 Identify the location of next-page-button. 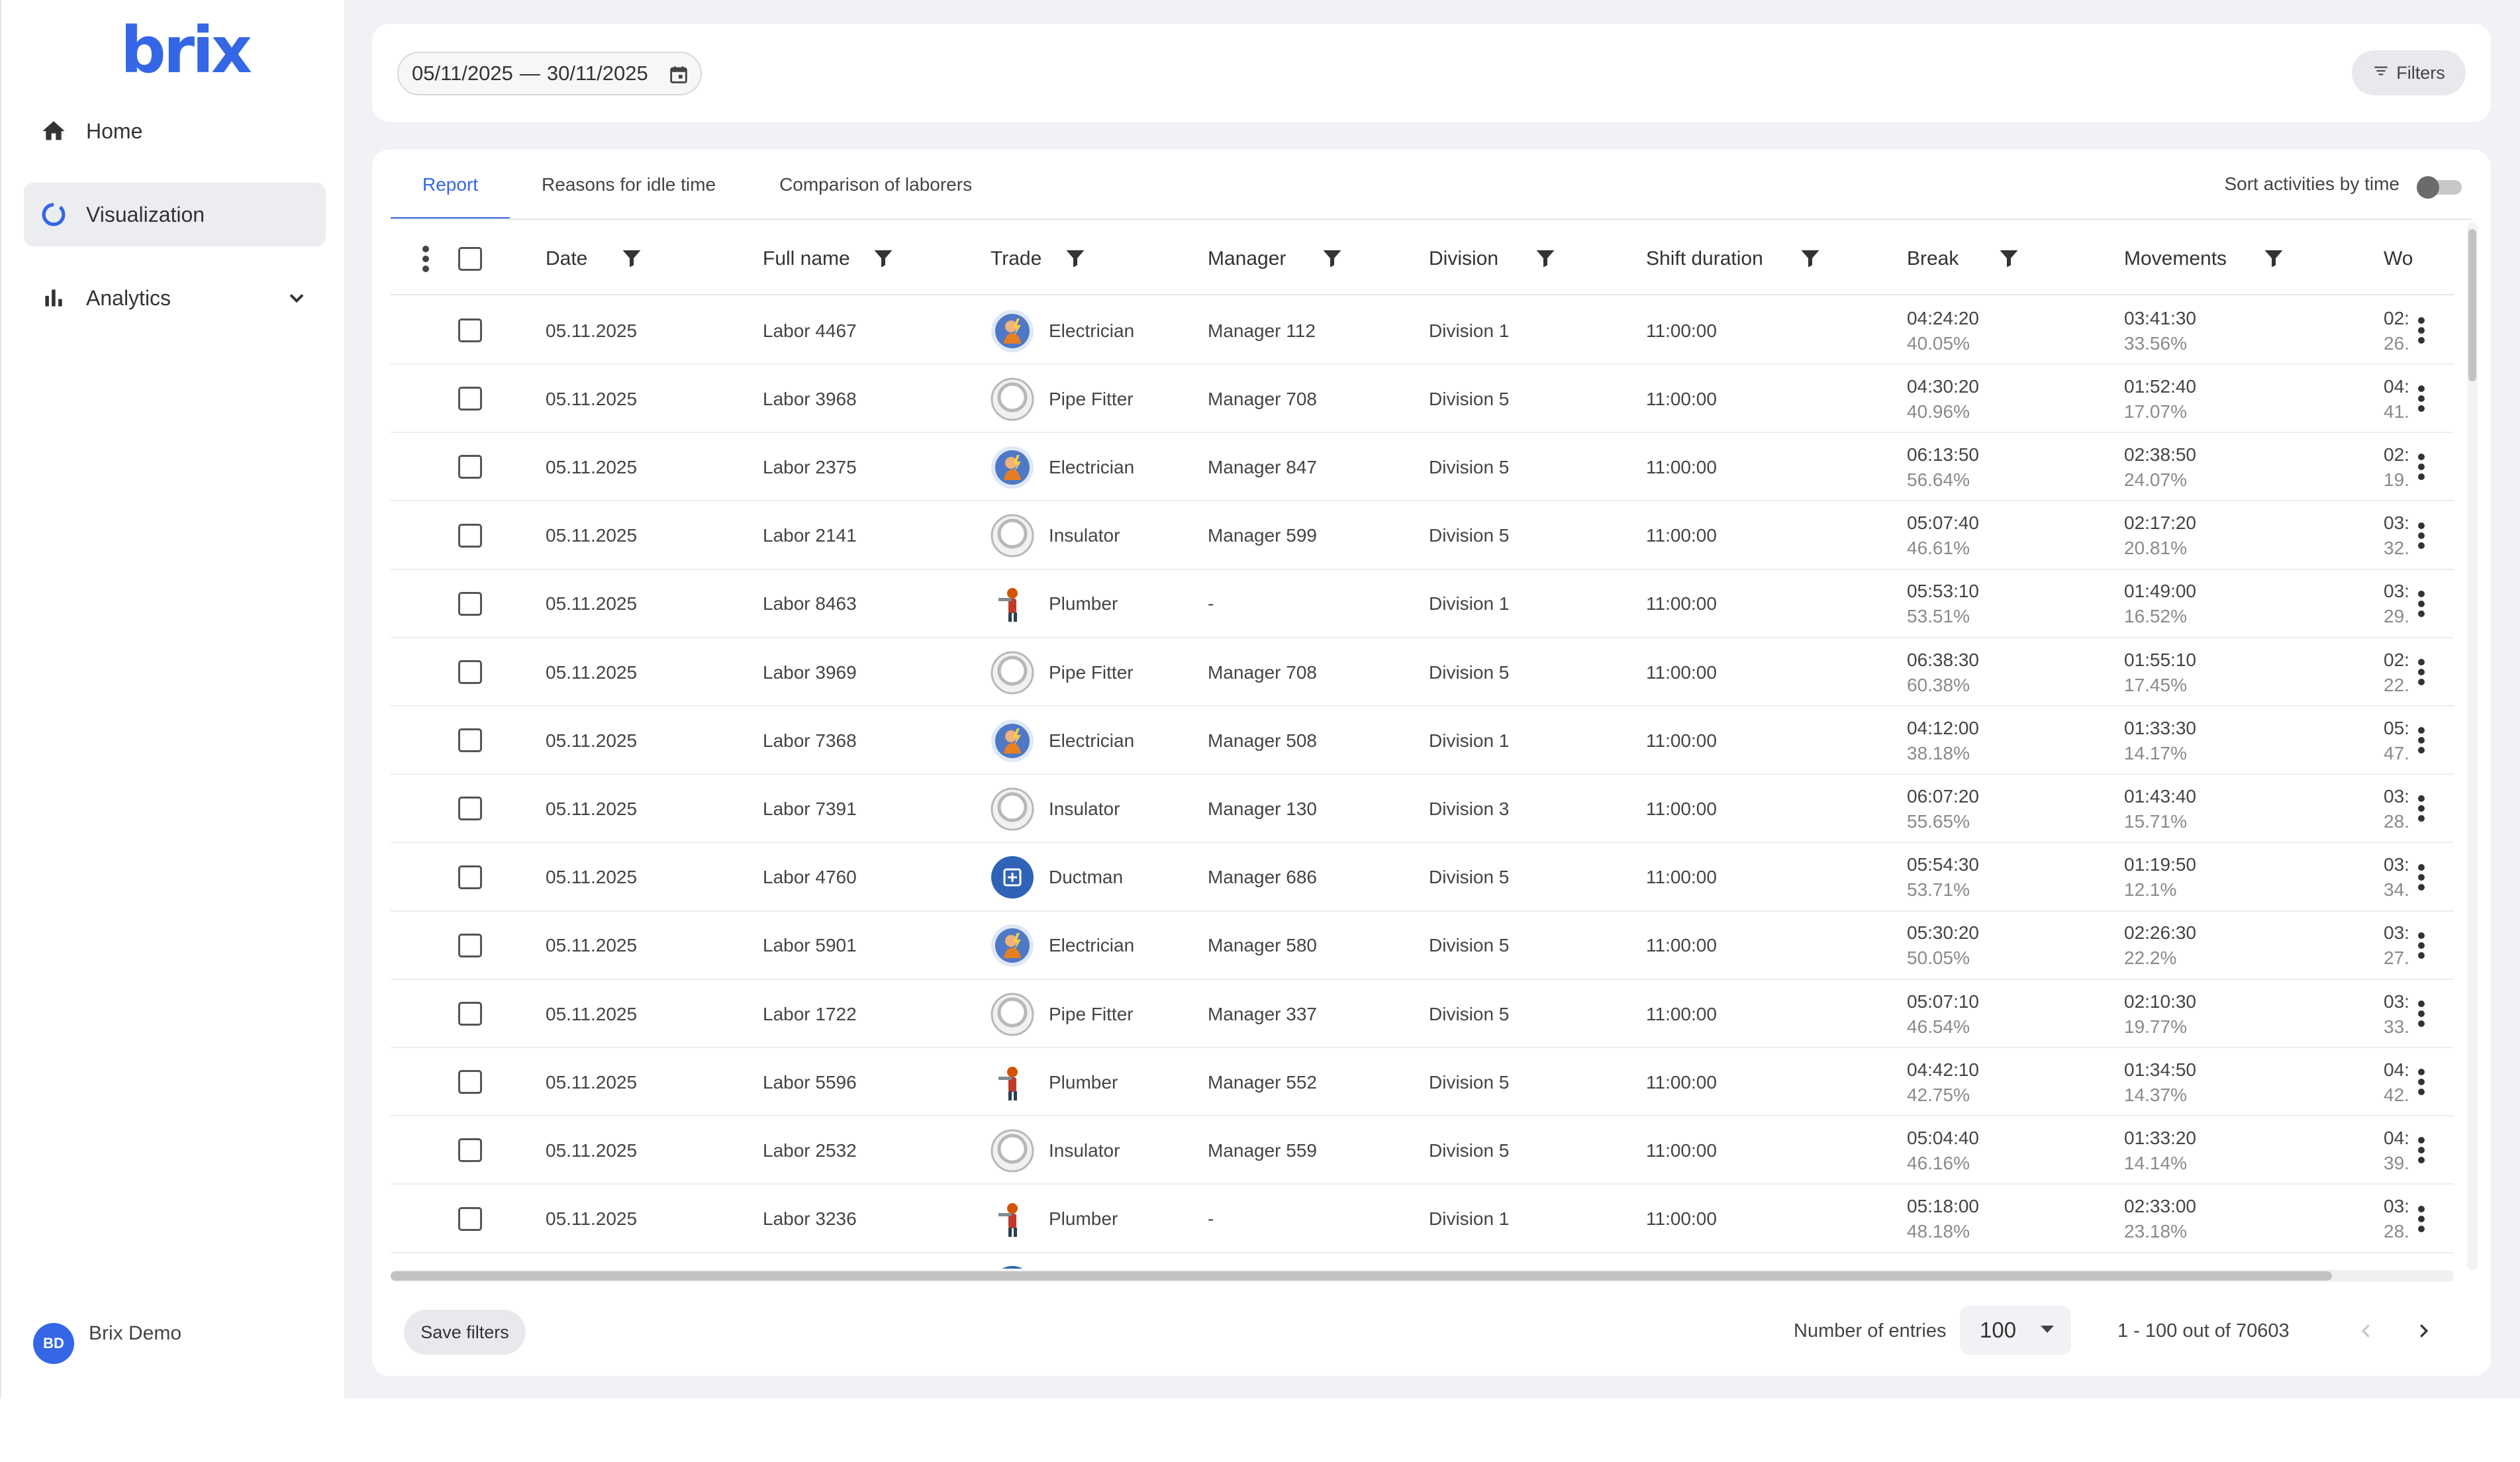
(2423, 1330).